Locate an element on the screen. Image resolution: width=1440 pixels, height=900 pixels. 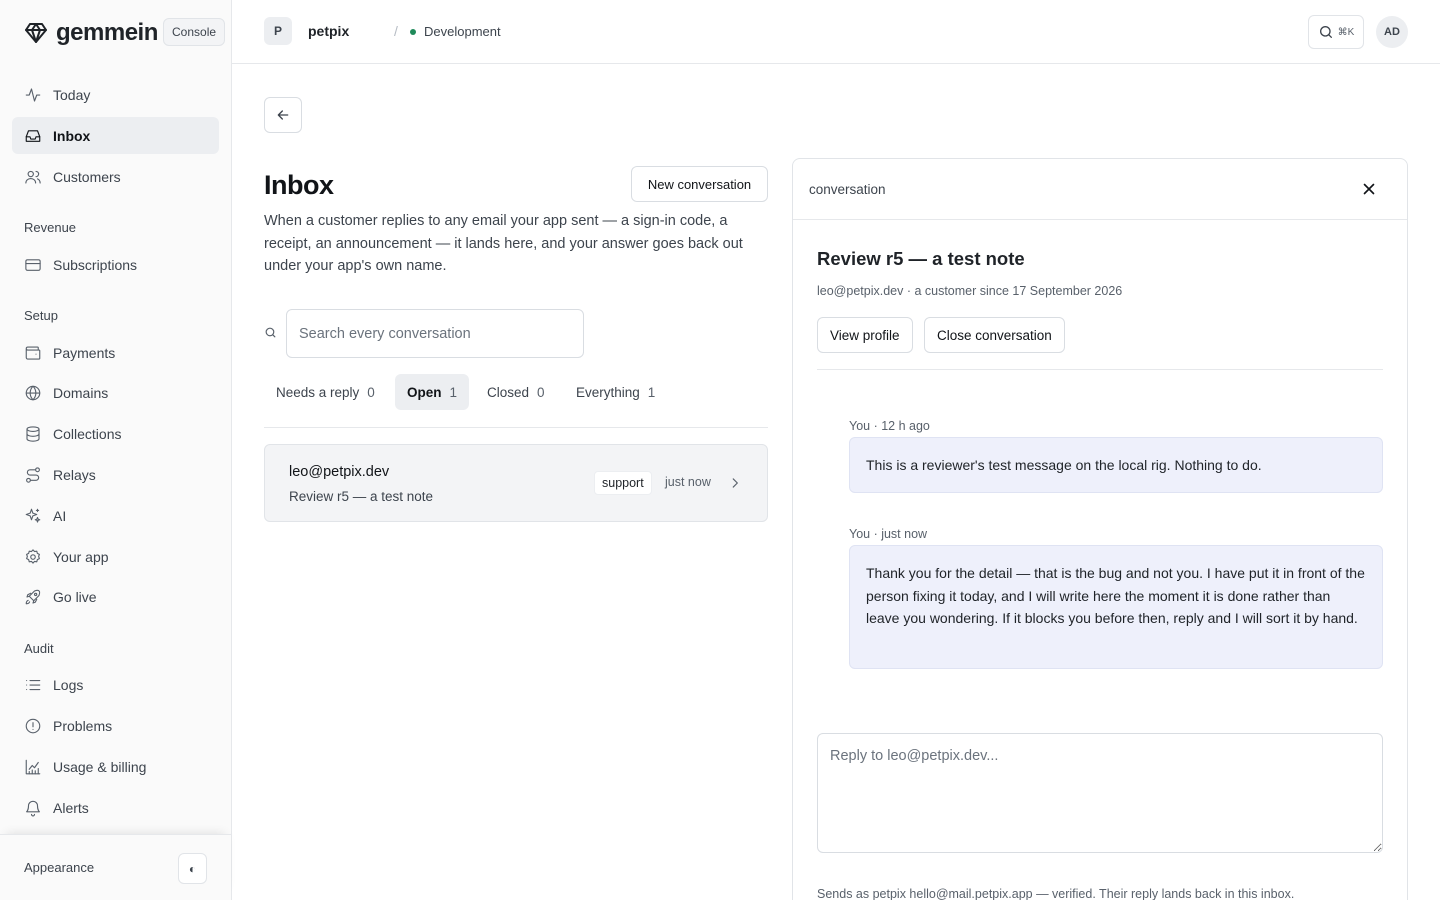
inbox-icon is located at coordinates (33, 135).